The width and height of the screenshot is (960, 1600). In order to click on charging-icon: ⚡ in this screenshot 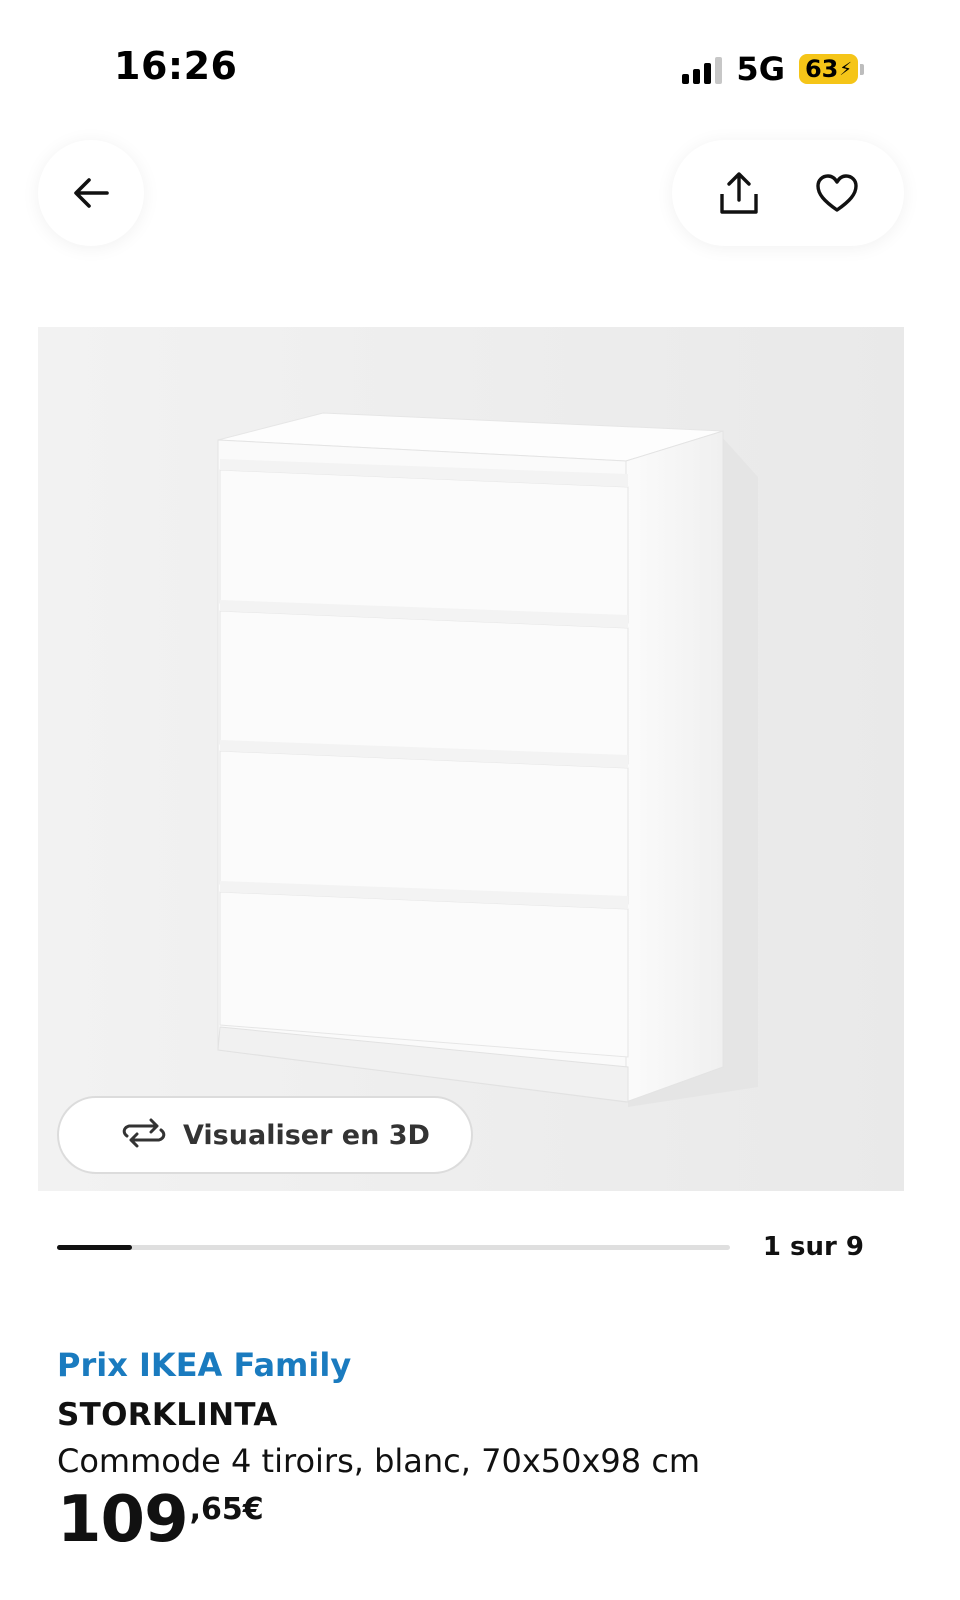, I will do `click(845, 69)`.